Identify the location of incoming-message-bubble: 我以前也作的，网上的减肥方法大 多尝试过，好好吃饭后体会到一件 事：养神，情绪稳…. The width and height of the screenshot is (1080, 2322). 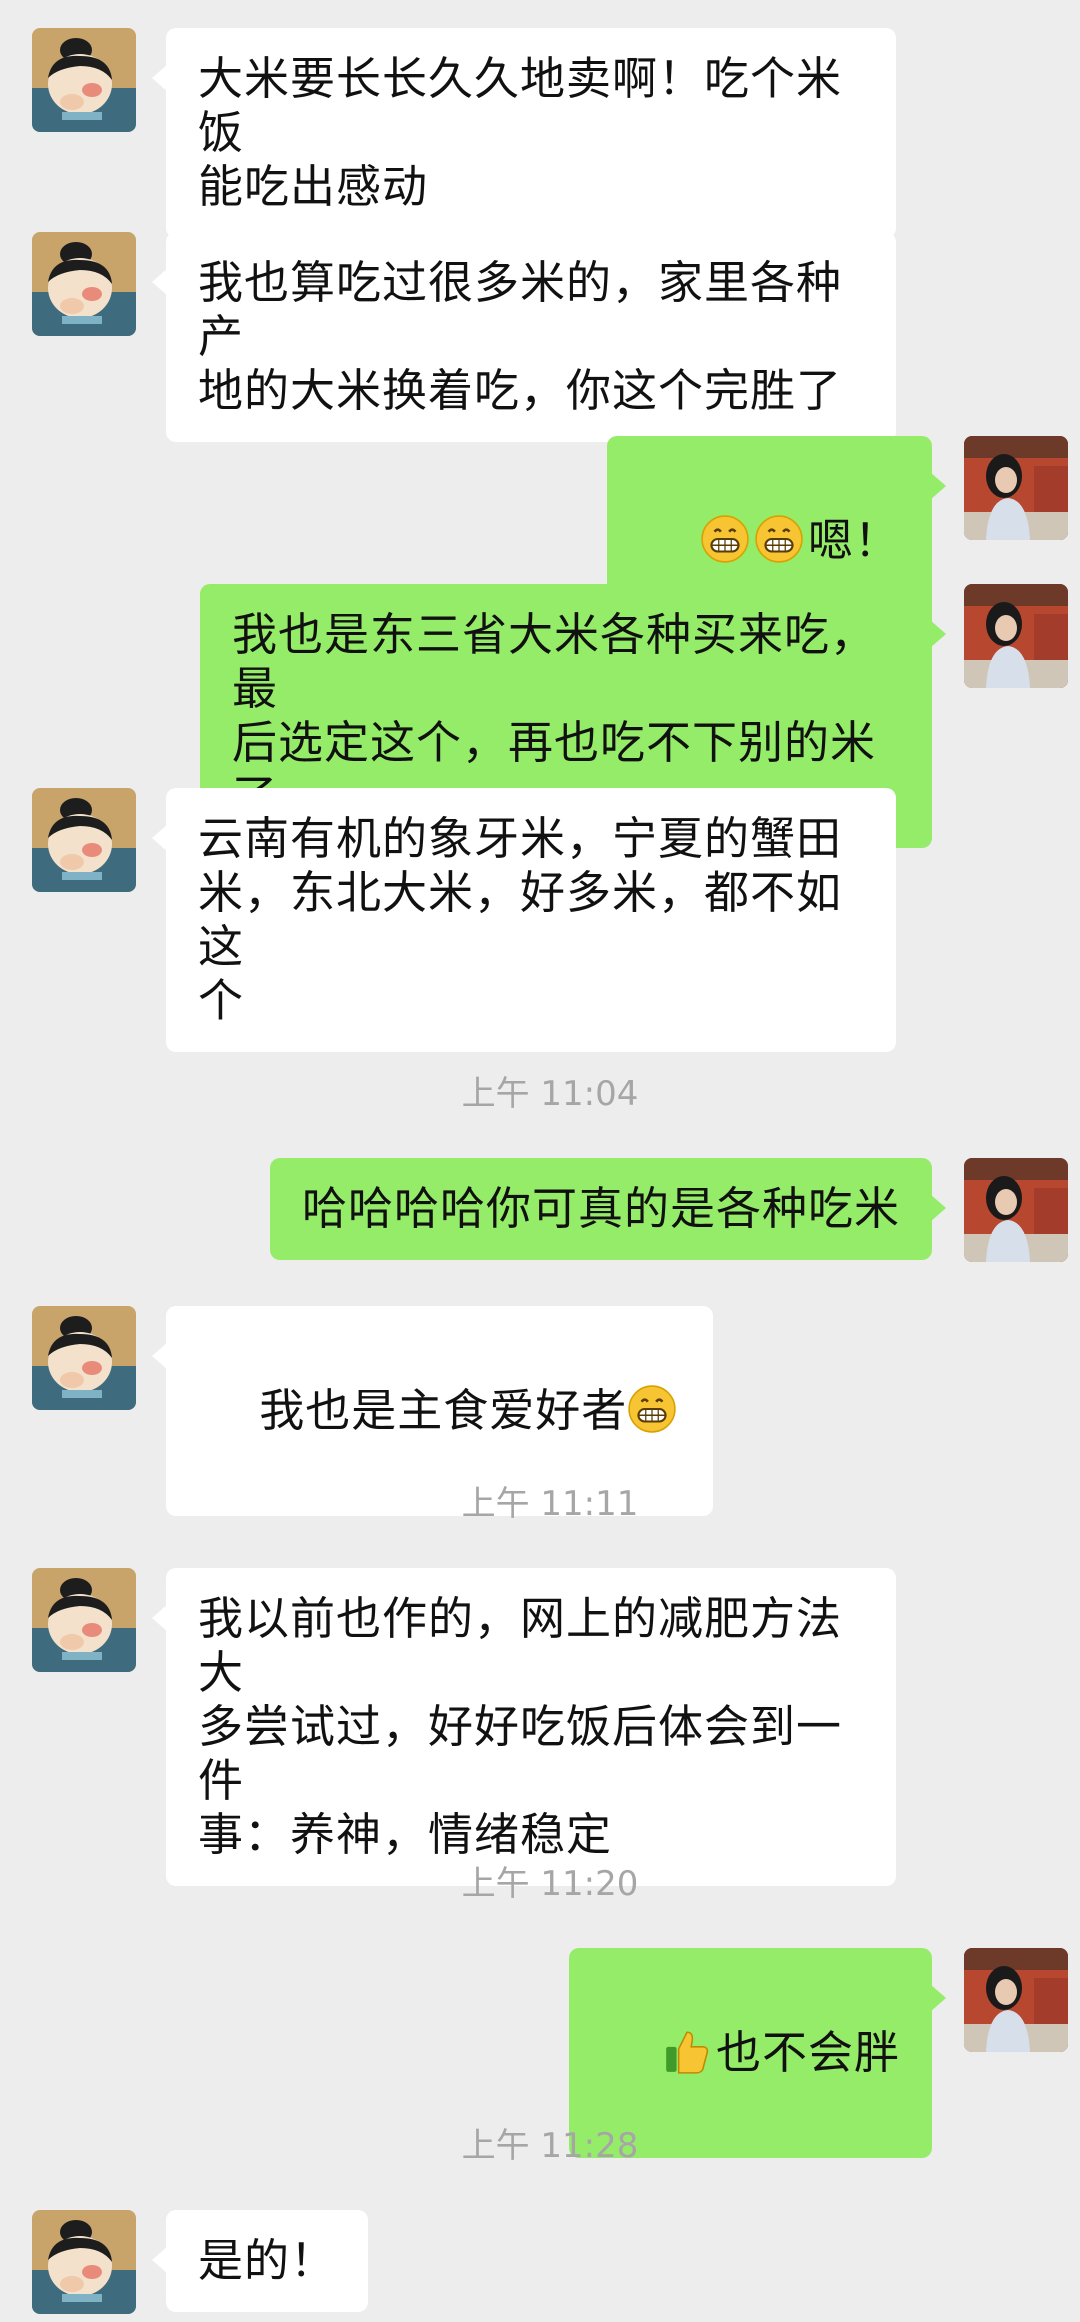
(524, 1727).